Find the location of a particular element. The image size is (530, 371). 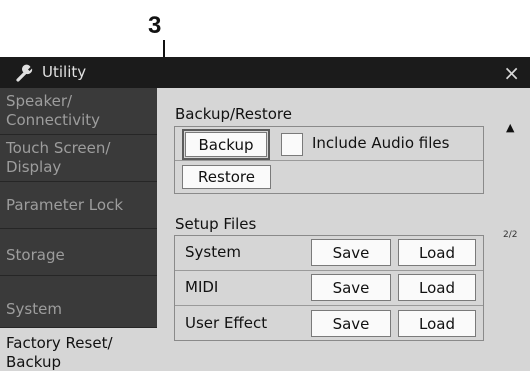

include-audio-label: Include Audio files is located at coordinates (381, 143).